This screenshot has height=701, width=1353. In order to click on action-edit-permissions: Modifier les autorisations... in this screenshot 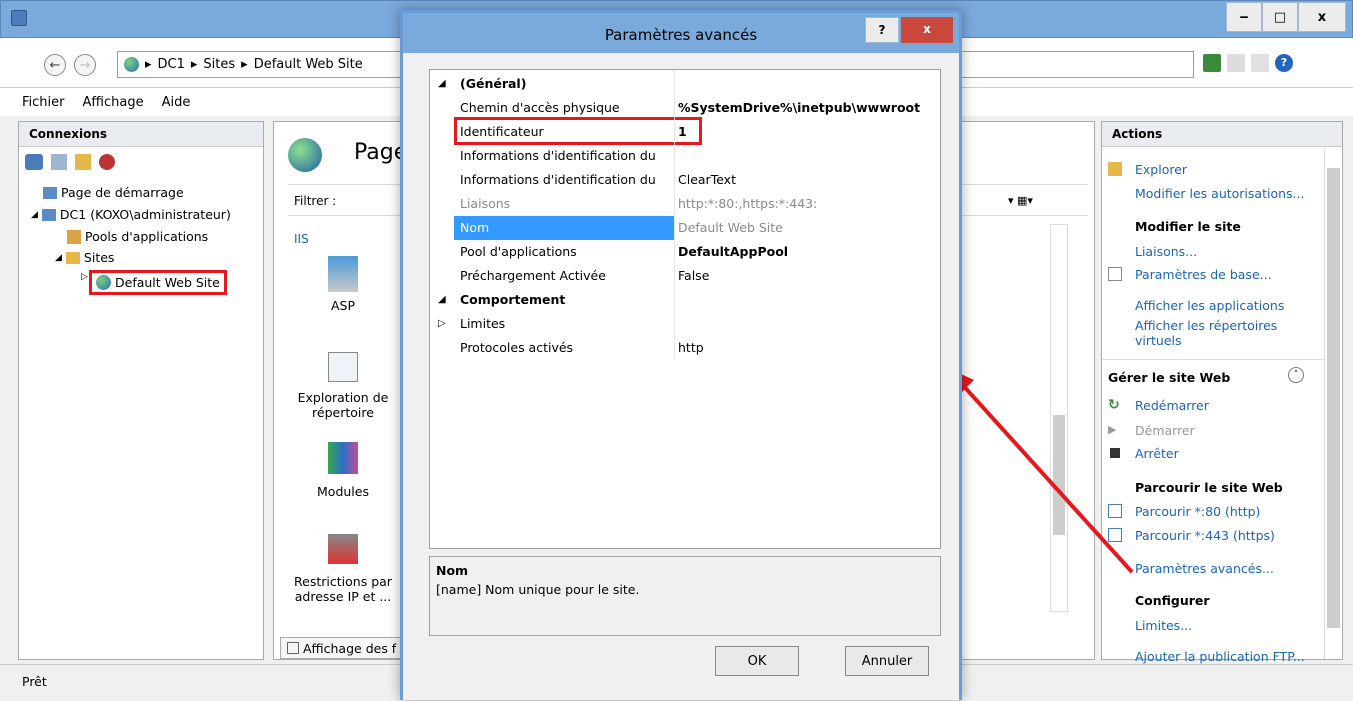, I will do `click(1219, 193)`.